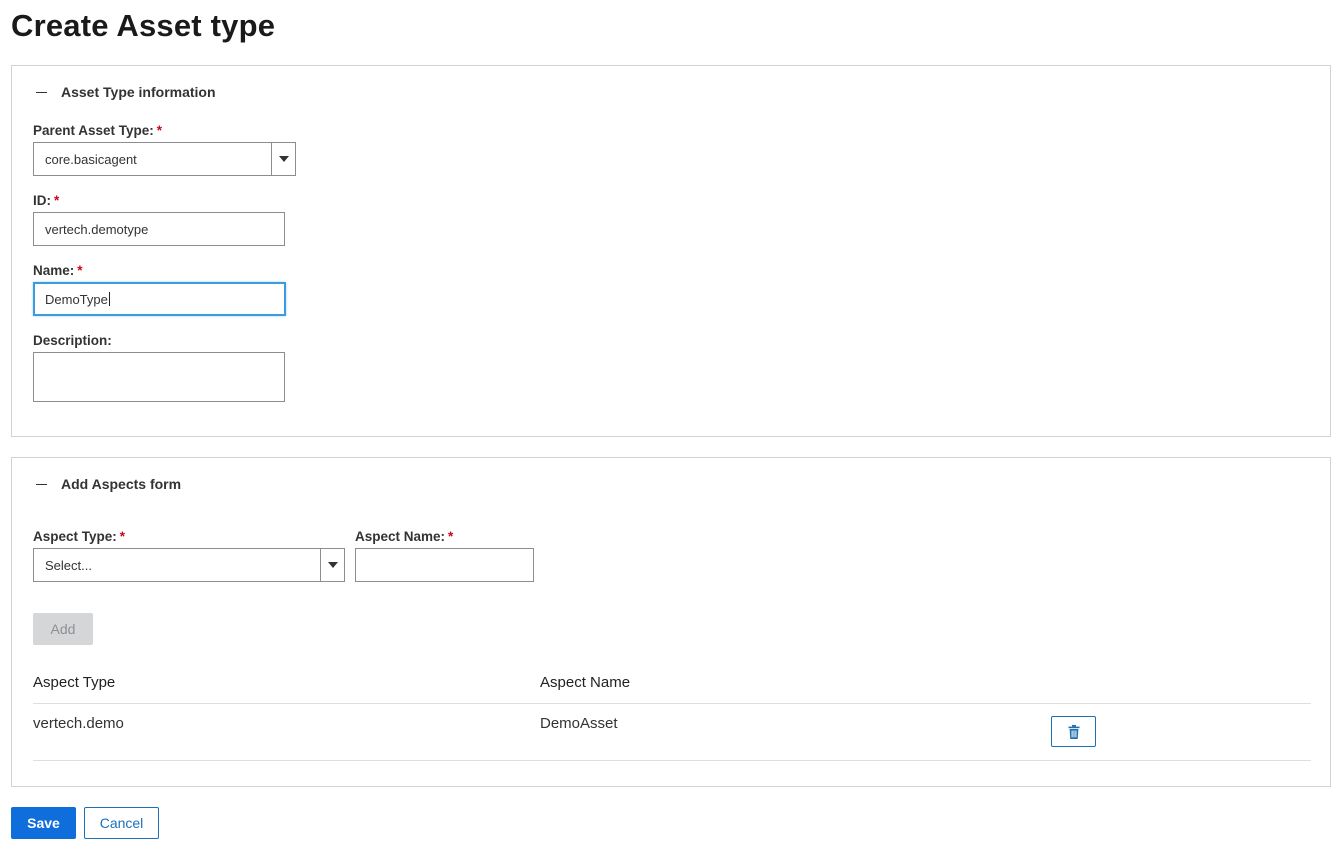 The width and height of the screenshot is (1343, 861). I want to click on description-textarea, so click(159, 377).